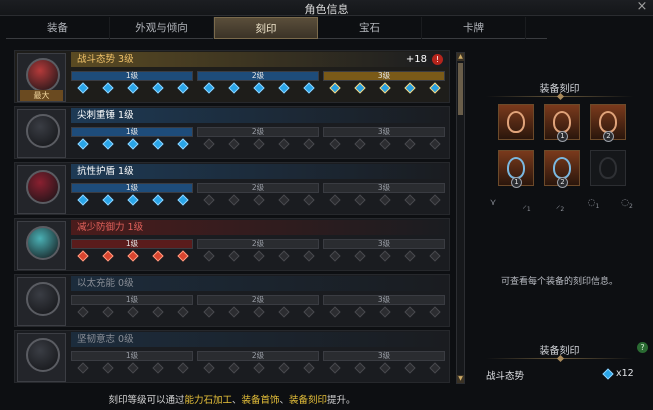 This screenshot has height=410, width=653. What do you see at coordinates (559, 358) in the screenshot?
I see `heading-divider` at bounding box center [559, 358].